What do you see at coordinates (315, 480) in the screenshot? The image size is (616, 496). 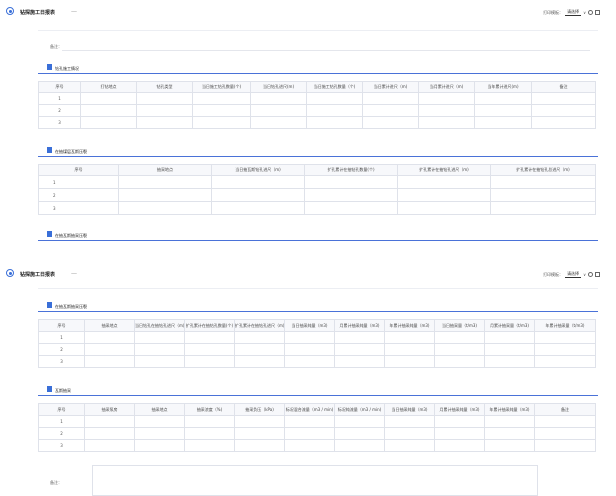 I see `remark-textarea` at bounding box center [315, 480].